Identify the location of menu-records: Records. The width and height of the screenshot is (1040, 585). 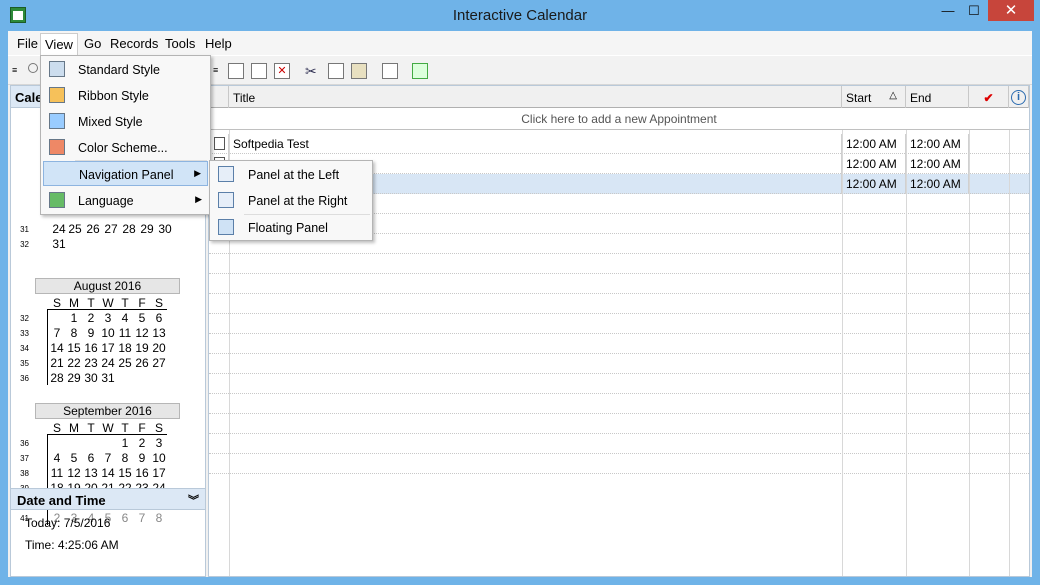
(134, 43).